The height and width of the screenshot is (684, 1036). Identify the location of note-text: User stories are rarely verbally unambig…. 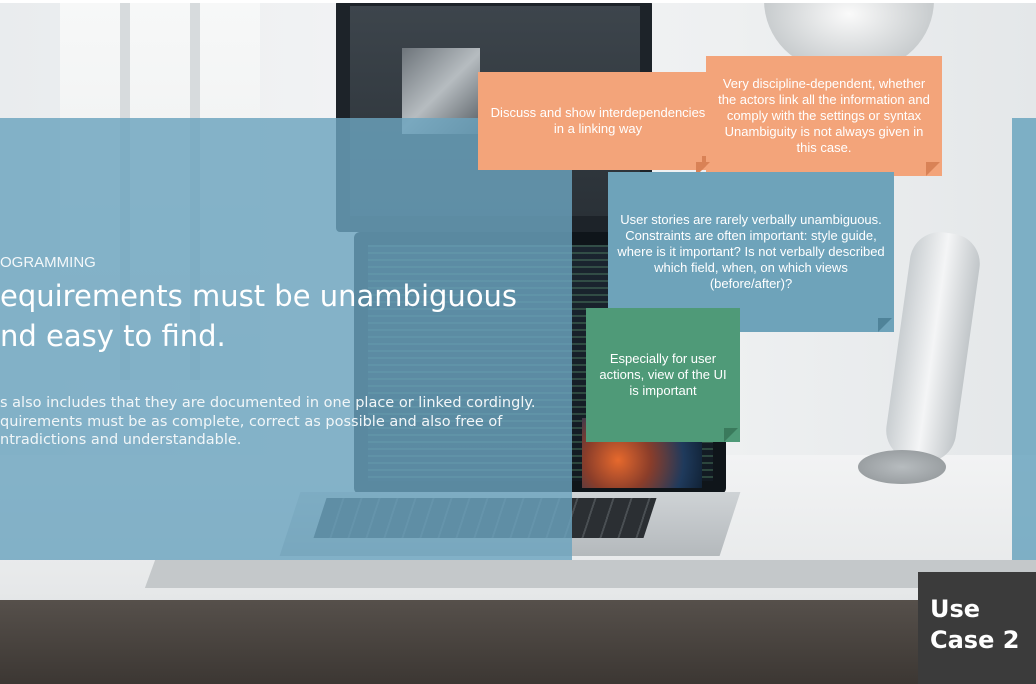
(751, 251).